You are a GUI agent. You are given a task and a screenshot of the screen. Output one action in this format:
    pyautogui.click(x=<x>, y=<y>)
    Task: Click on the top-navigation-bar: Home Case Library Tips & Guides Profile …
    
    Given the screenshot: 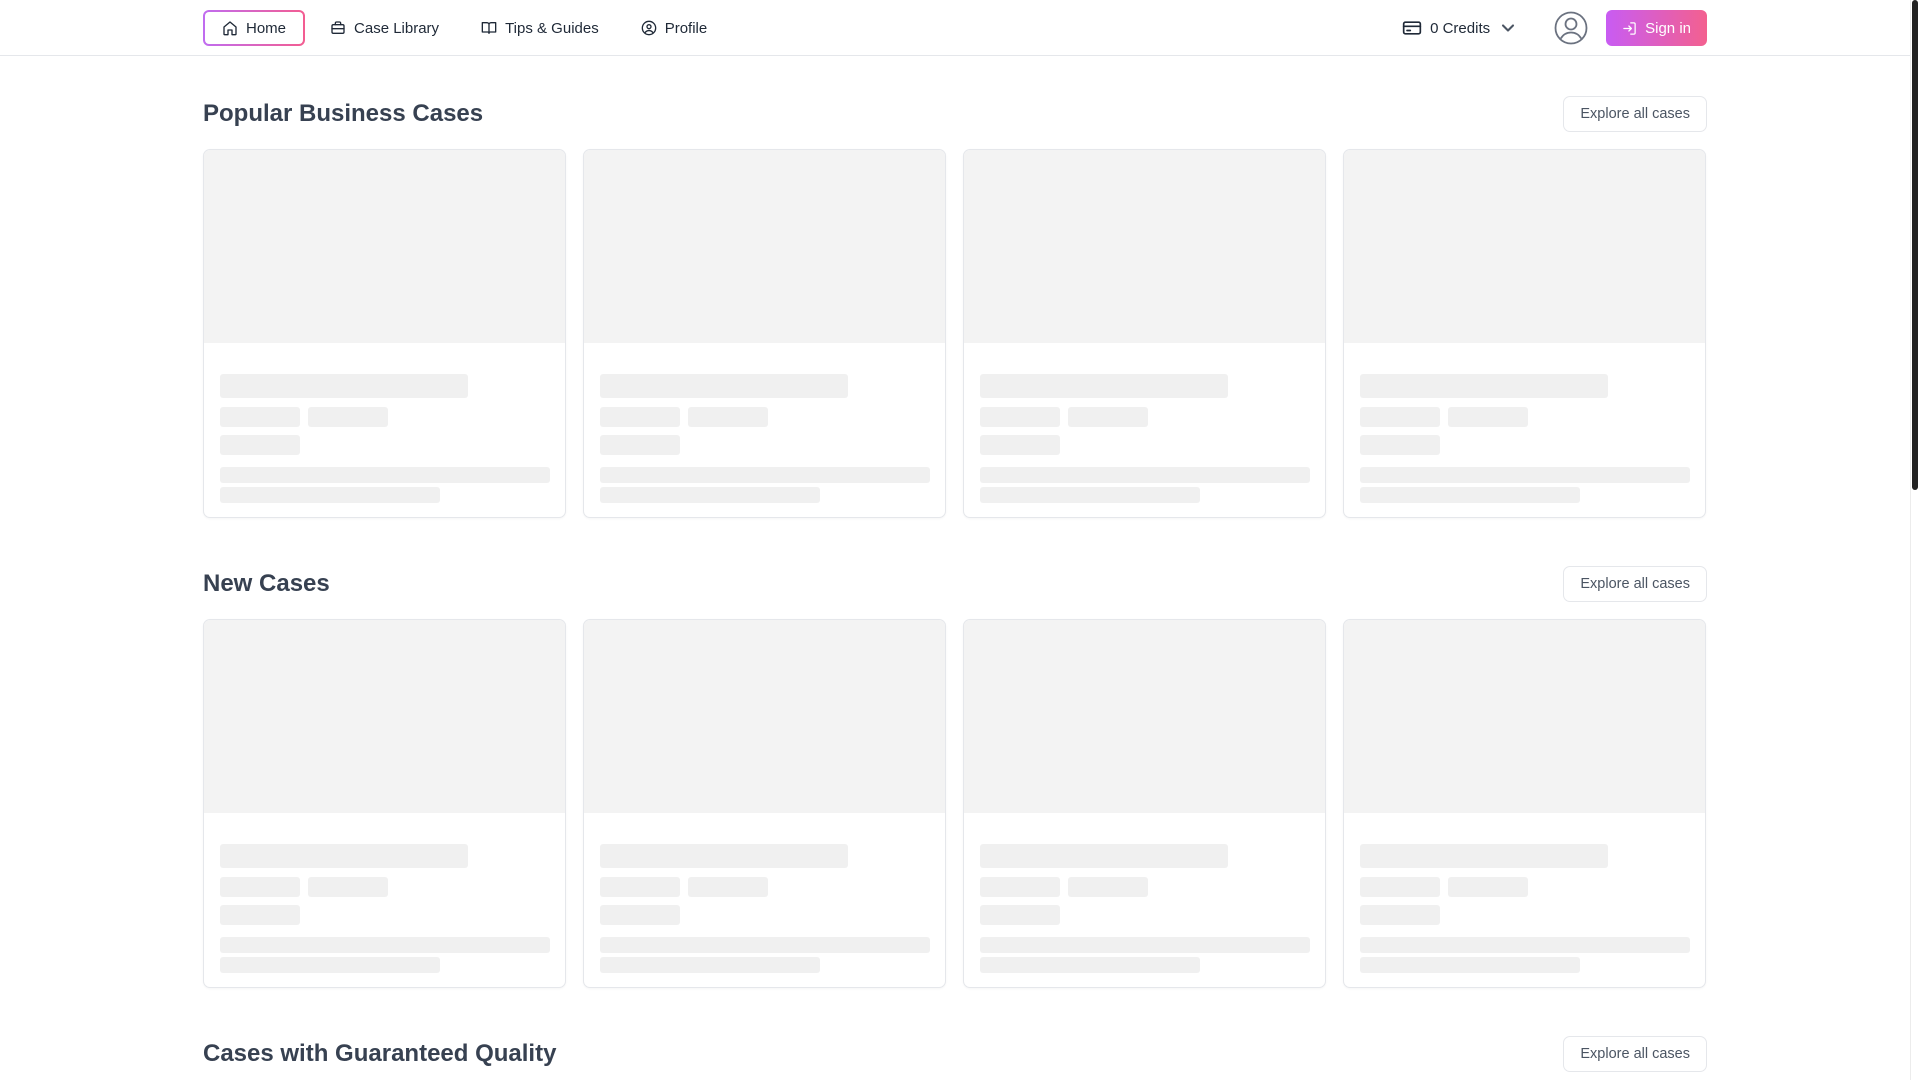 What is the action you would take?
    pyautogui.click(x=955, y=28)
    